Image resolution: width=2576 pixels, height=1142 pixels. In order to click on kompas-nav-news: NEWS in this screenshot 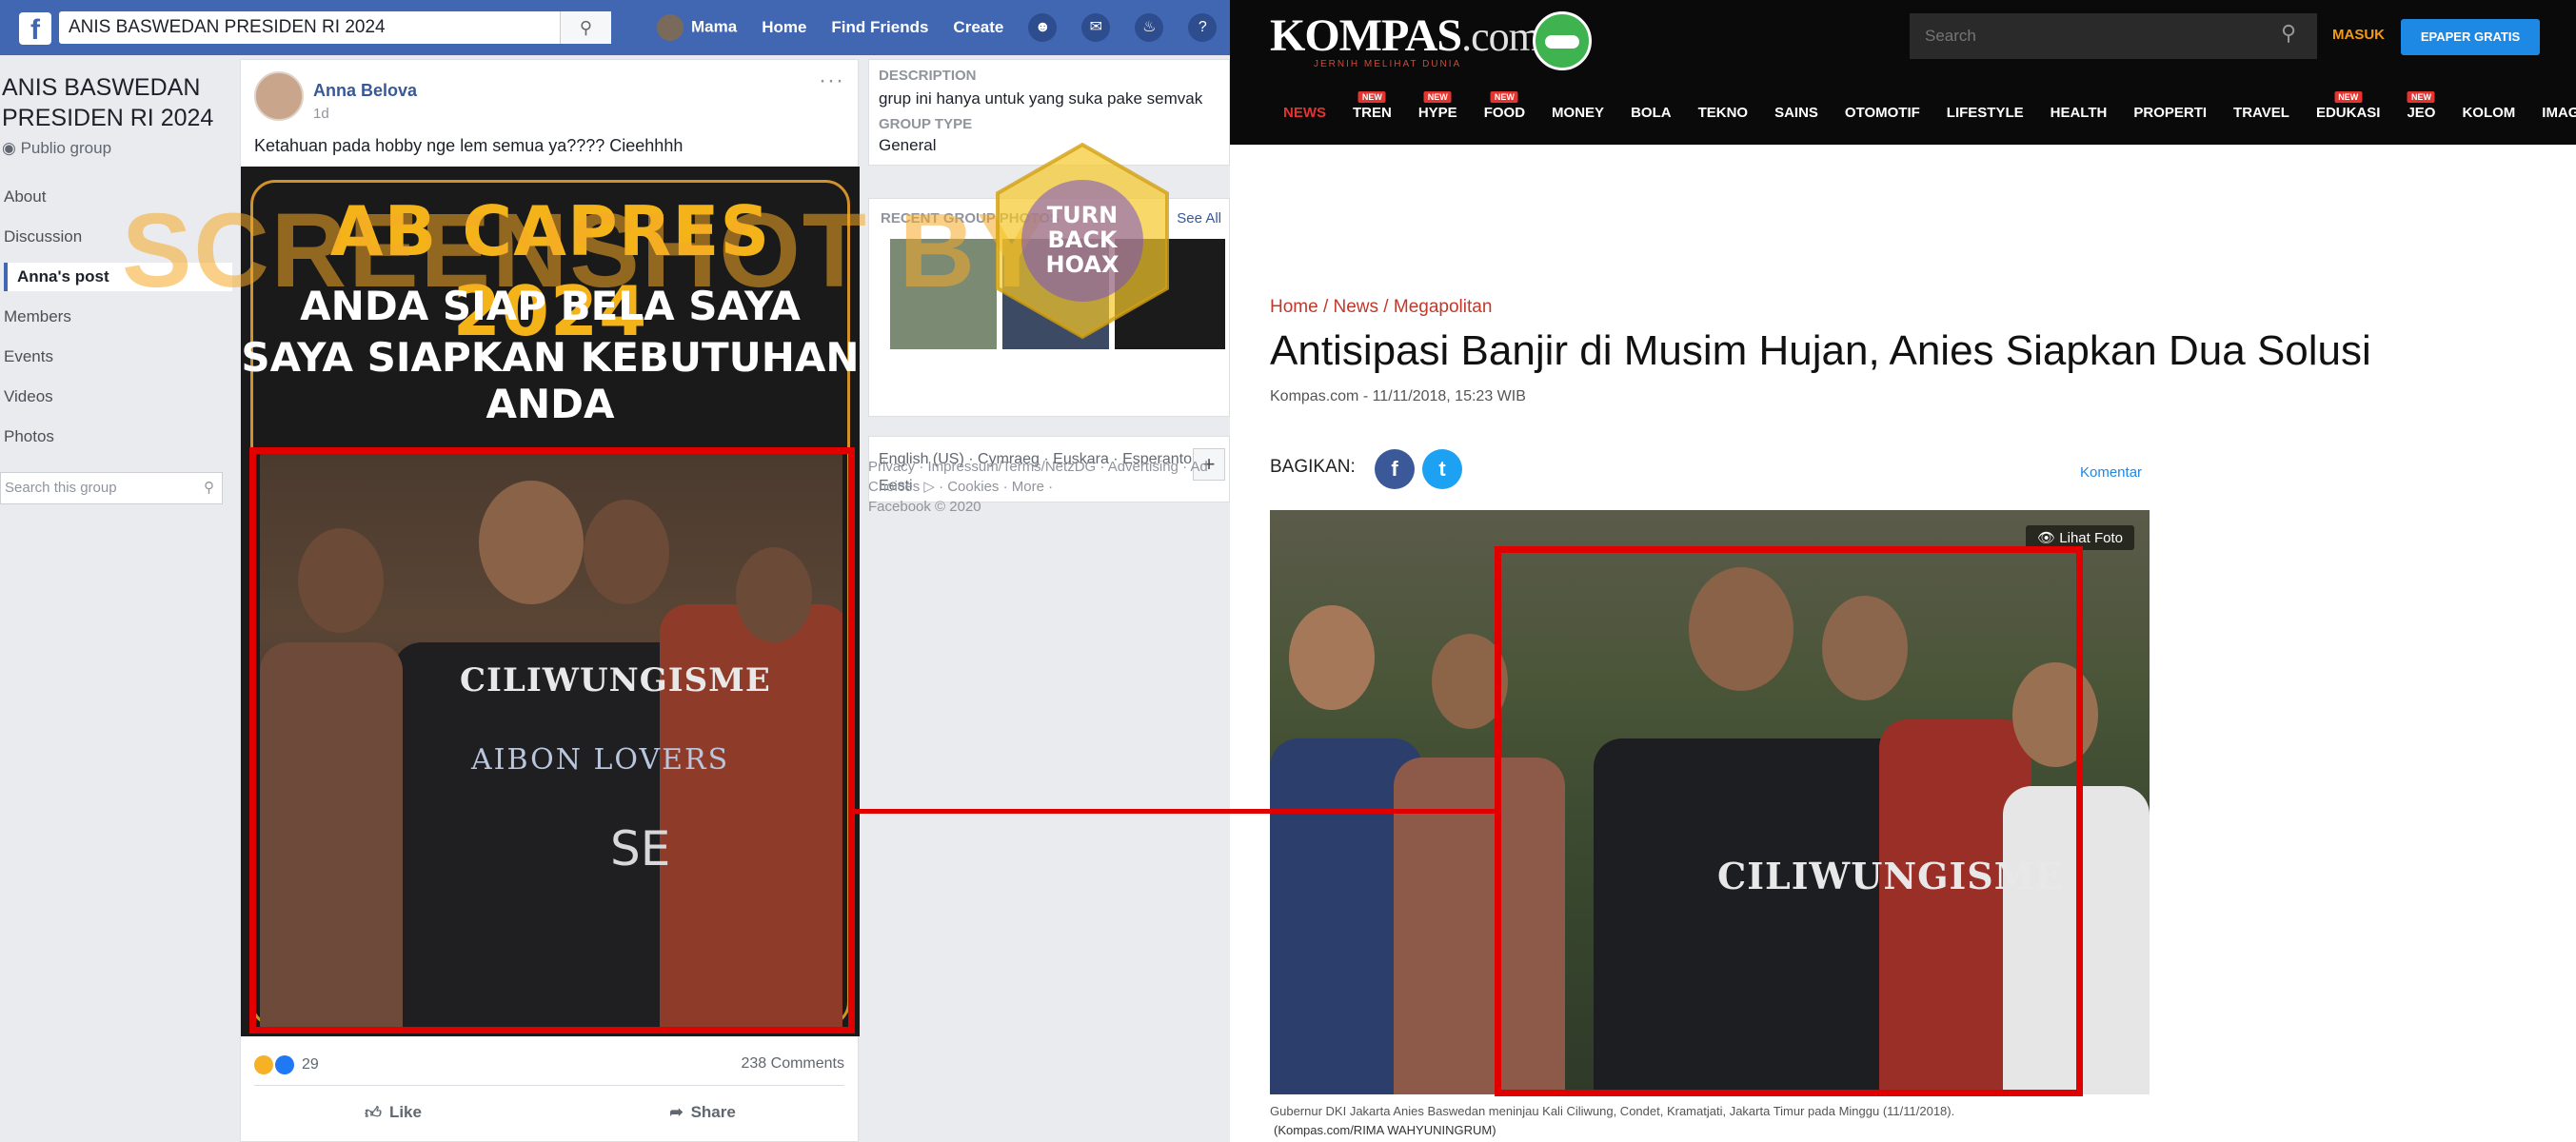, I will do `click(1304, 113)`.